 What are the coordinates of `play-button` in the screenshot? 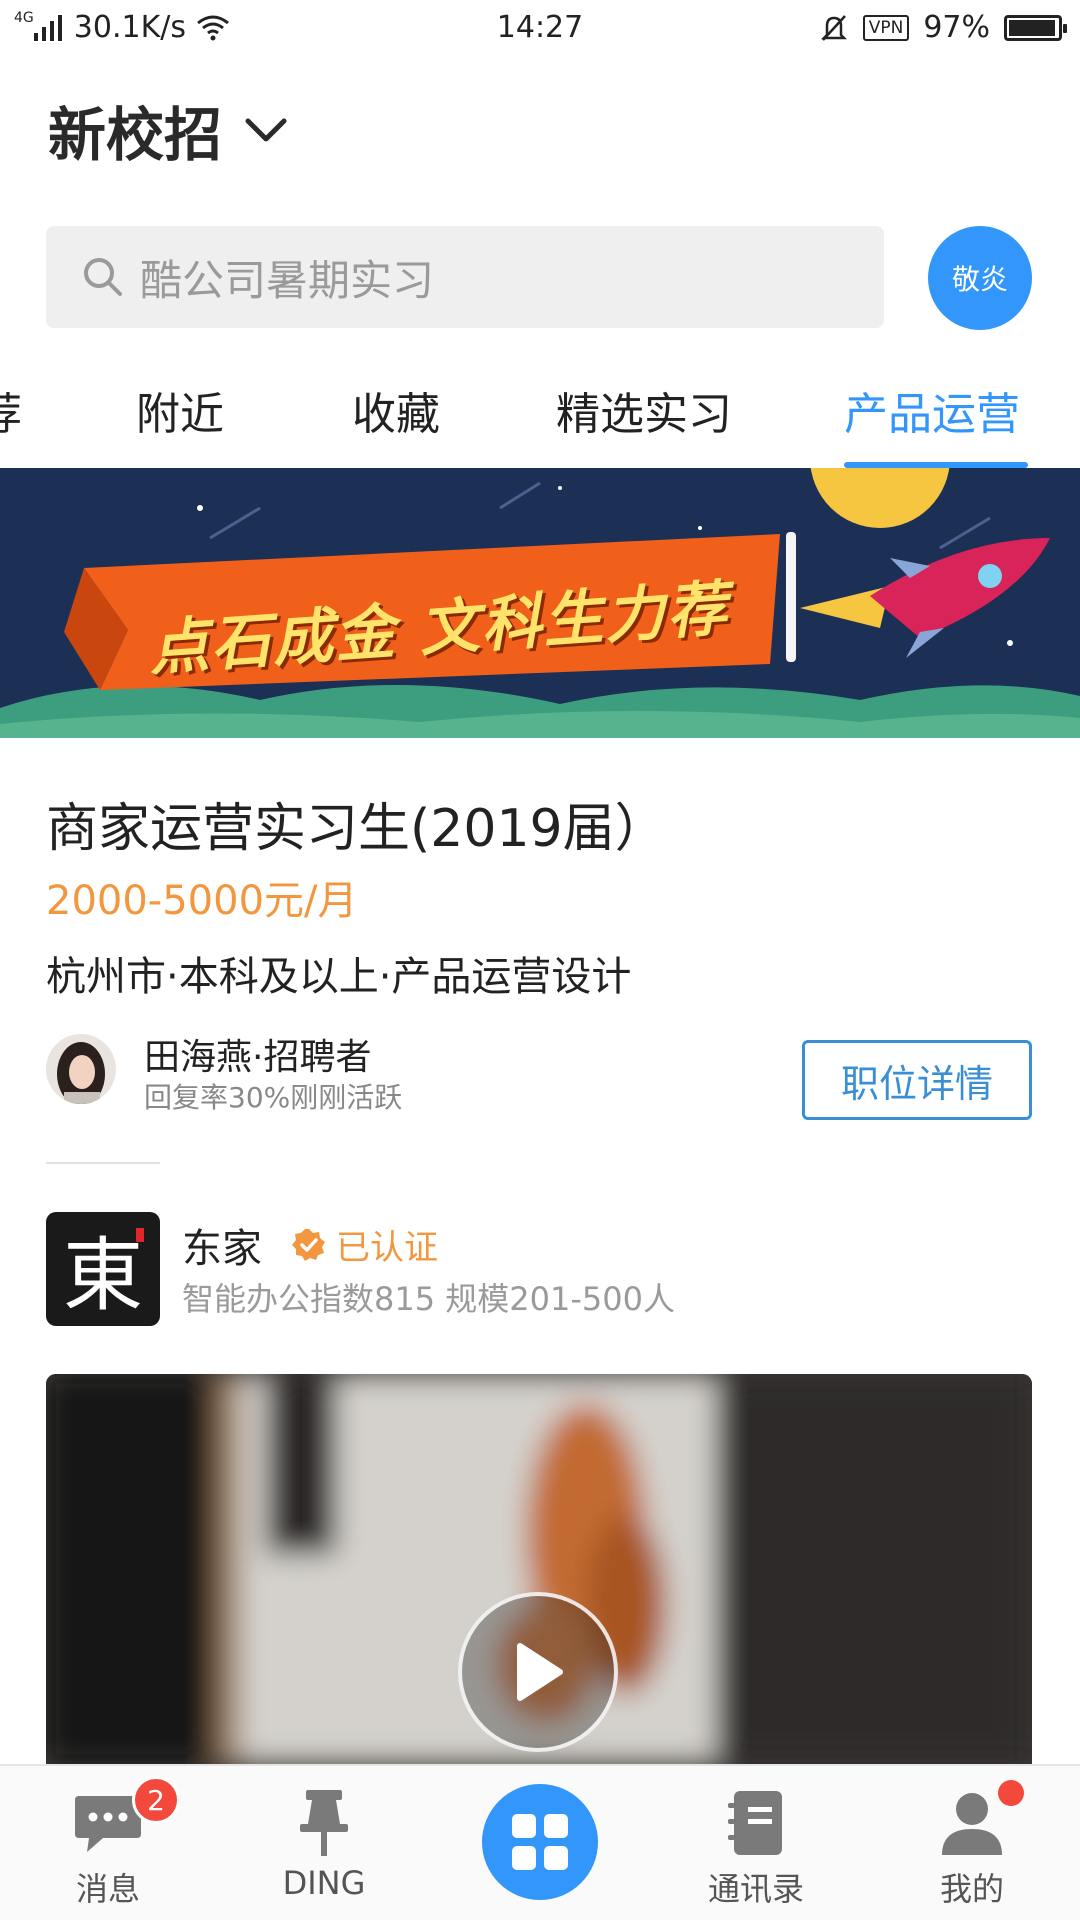 It's located at (538, 1672).